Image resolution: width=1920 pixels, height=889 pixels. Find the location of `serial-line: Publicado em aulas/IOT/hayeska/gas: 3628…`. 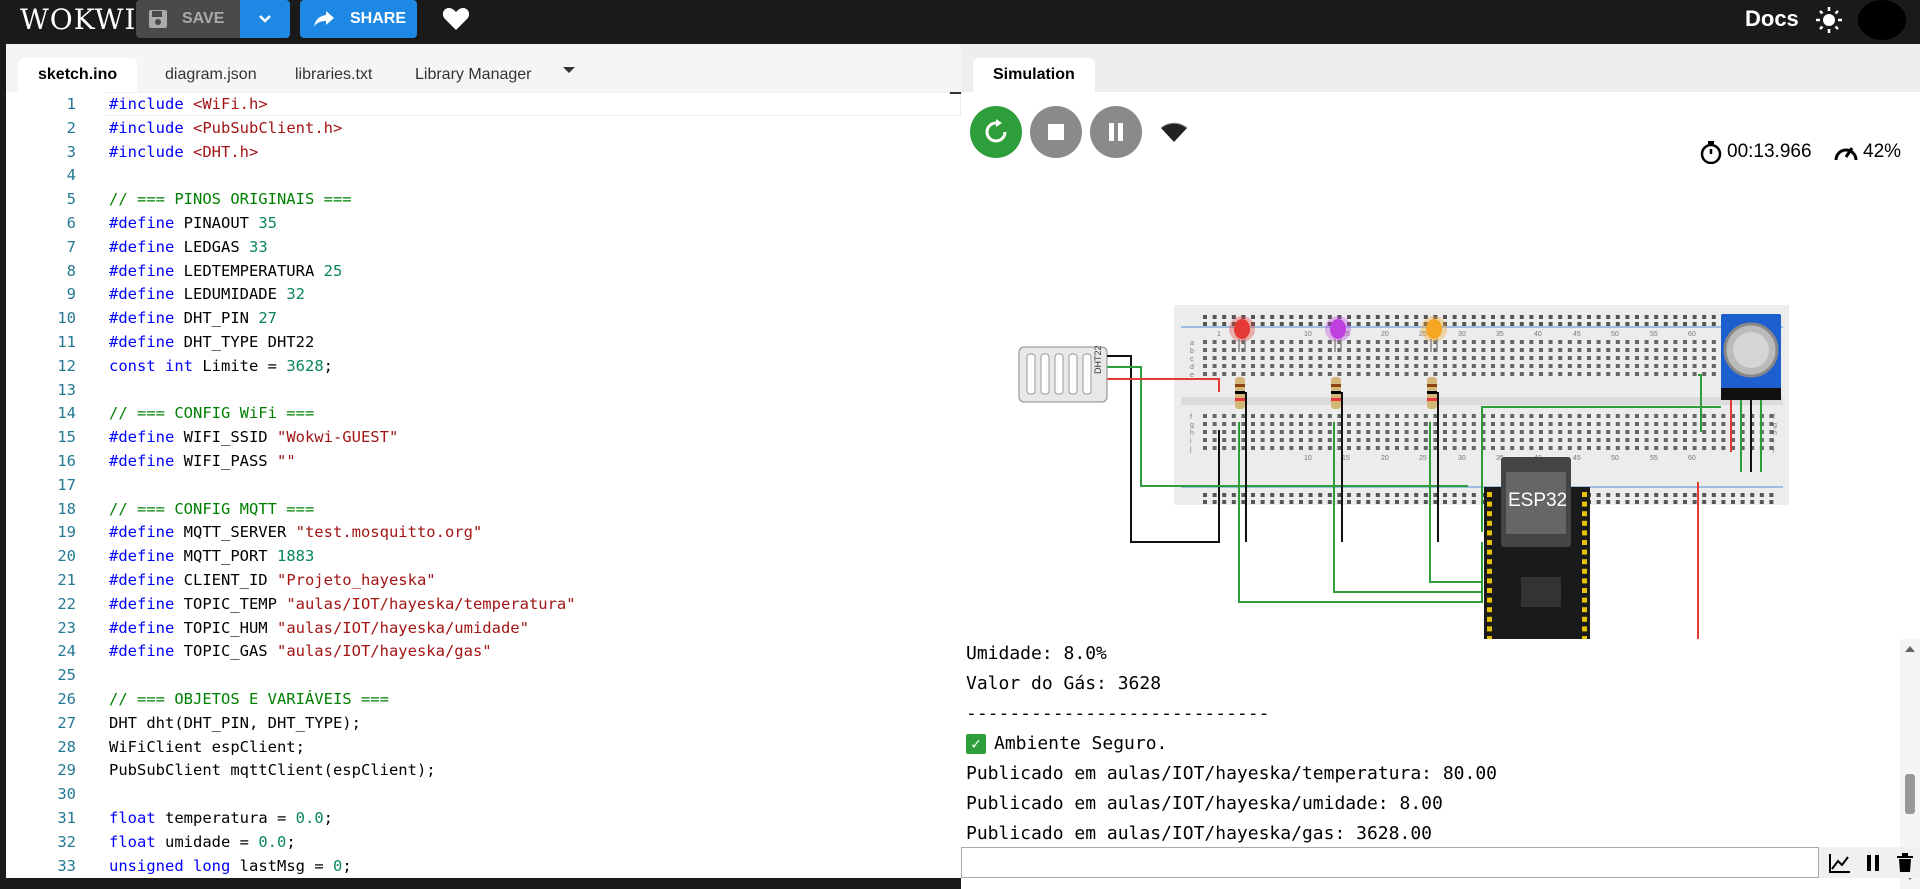

serial-line: Publicado em aulas/IOT/hayeska/gas: 3628… is located at coordinates (1199, 833).